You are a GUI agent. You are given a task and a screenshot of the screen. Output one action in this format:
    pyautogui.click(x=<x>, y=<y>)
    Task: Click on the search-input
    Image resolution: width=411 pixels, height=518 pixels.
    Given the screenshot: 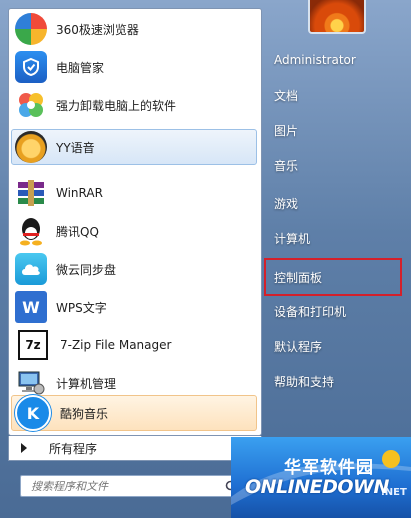 What is the action you would take?
    pyautogui.click(x=126, y=486)
    